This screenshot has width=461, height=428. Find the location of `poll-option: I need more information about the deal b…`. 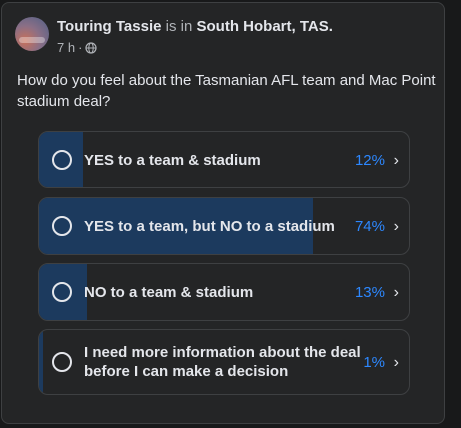

poll-option: I need more information about the deal b… is located at coordinates (224, 362).